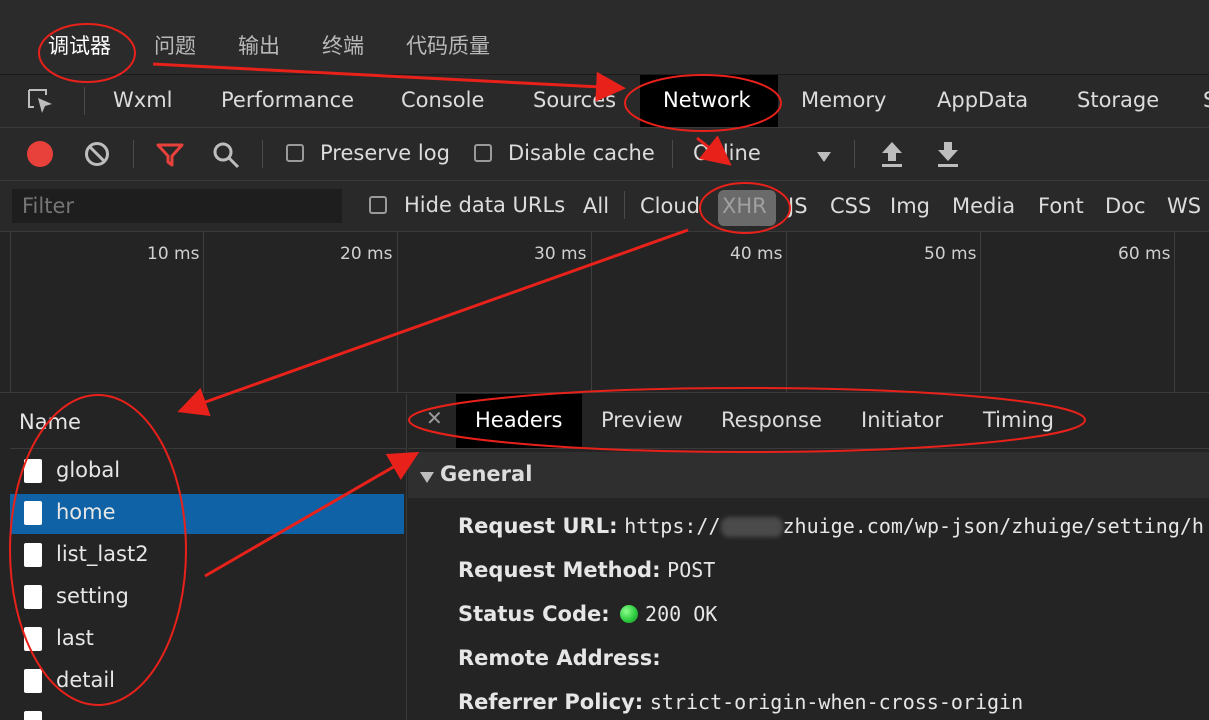 This screenshot has height=720, width=1209. Describe the element at coordinates (208, 421) in the screenshot. I see `name-column-header: Name` at that location.